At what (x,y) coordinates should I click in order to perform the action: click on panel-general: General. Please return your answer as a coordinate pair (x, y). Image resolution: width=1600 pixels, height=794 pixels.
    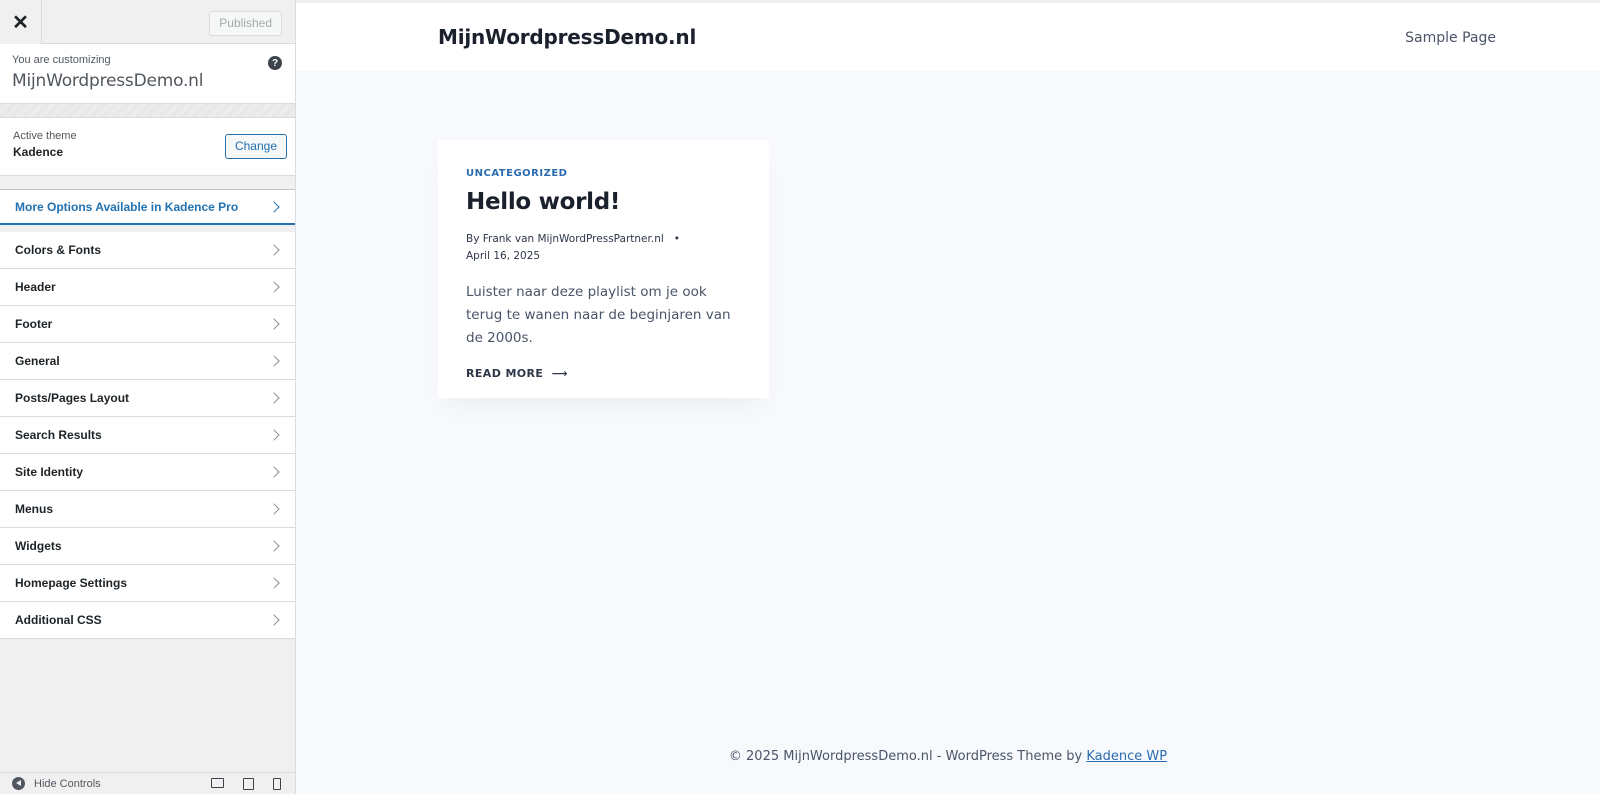
    Looking at the image, I should click on (147, 361).